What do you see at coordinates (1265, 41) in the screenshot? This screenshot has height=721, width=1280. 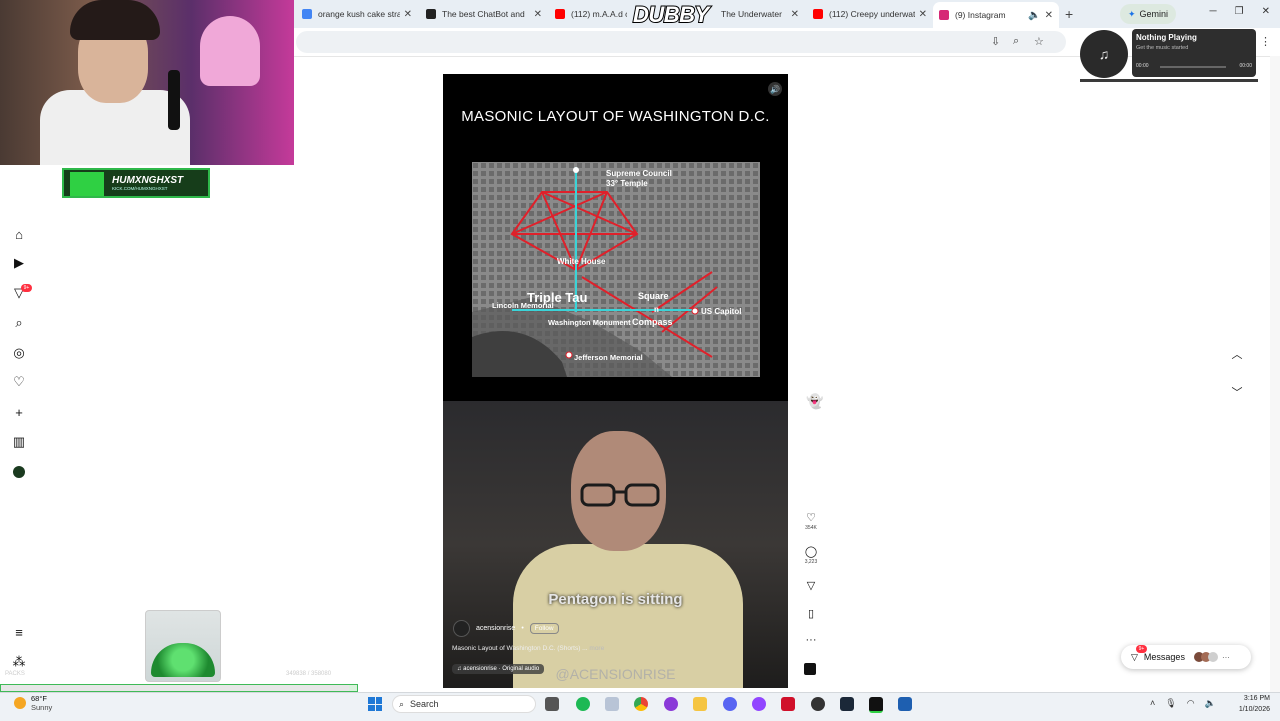 I see `browser-menu-icon: ⋮` at bounding box center [1265, 41].